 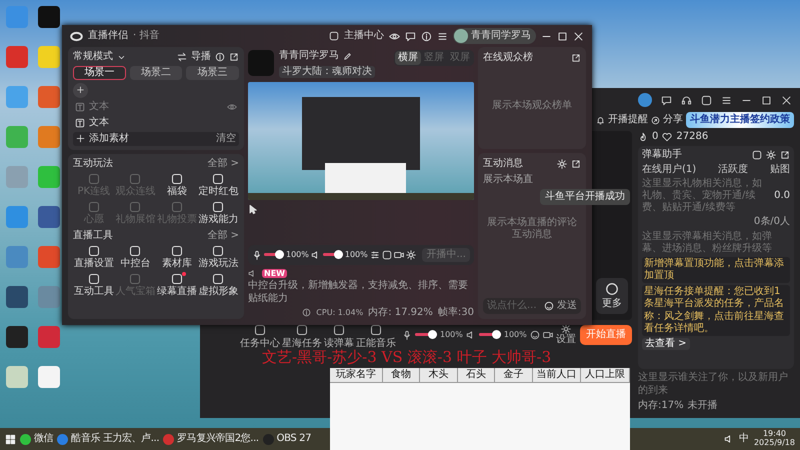 What do you see at coordinates (408, 58) in the screenshot?
I see `layout-tab: 横屏` at bounding box center [408, 58].